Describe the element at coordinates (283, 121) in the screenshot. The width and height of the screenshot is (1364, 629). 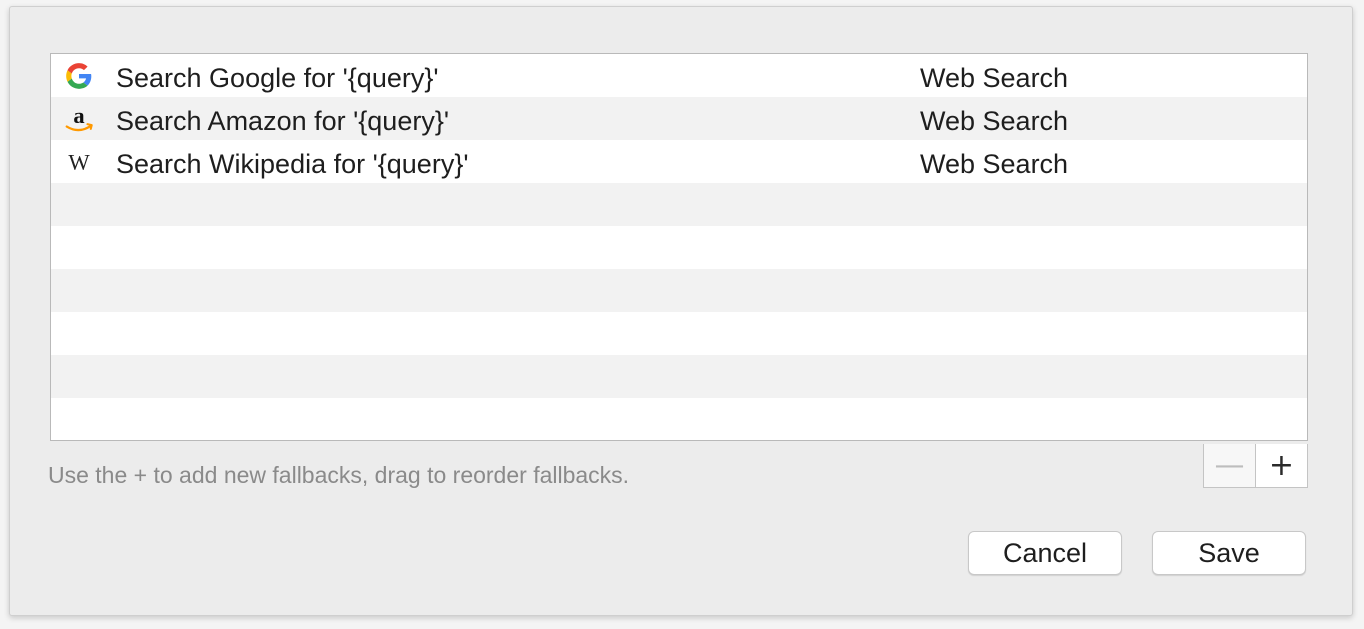
I see `fallback-label: Search Amazon for '{query}'` at that location.